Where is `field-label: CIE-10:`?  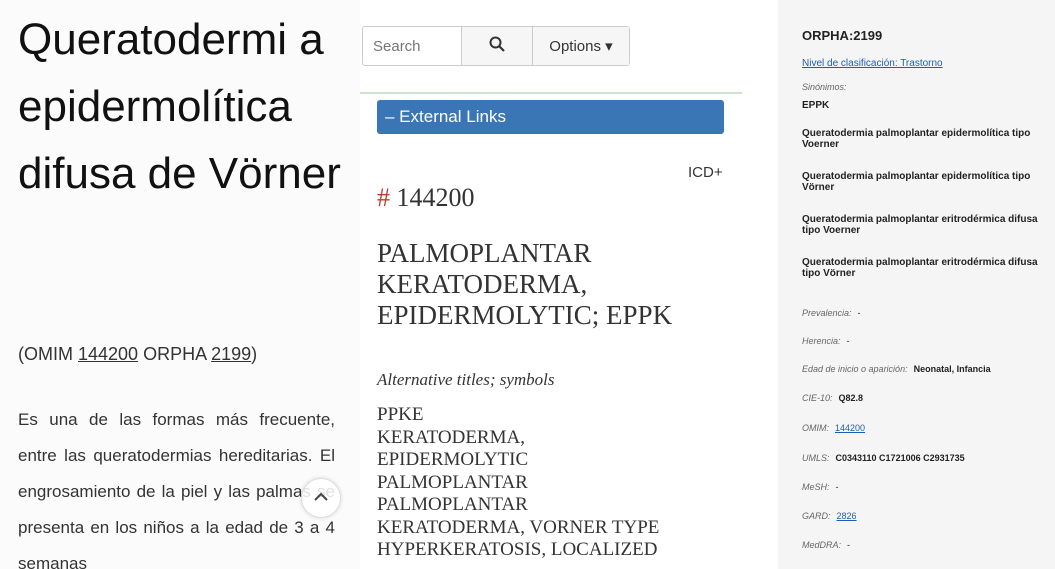
field-label: CIE-10: is located at coordinates (817, 398).